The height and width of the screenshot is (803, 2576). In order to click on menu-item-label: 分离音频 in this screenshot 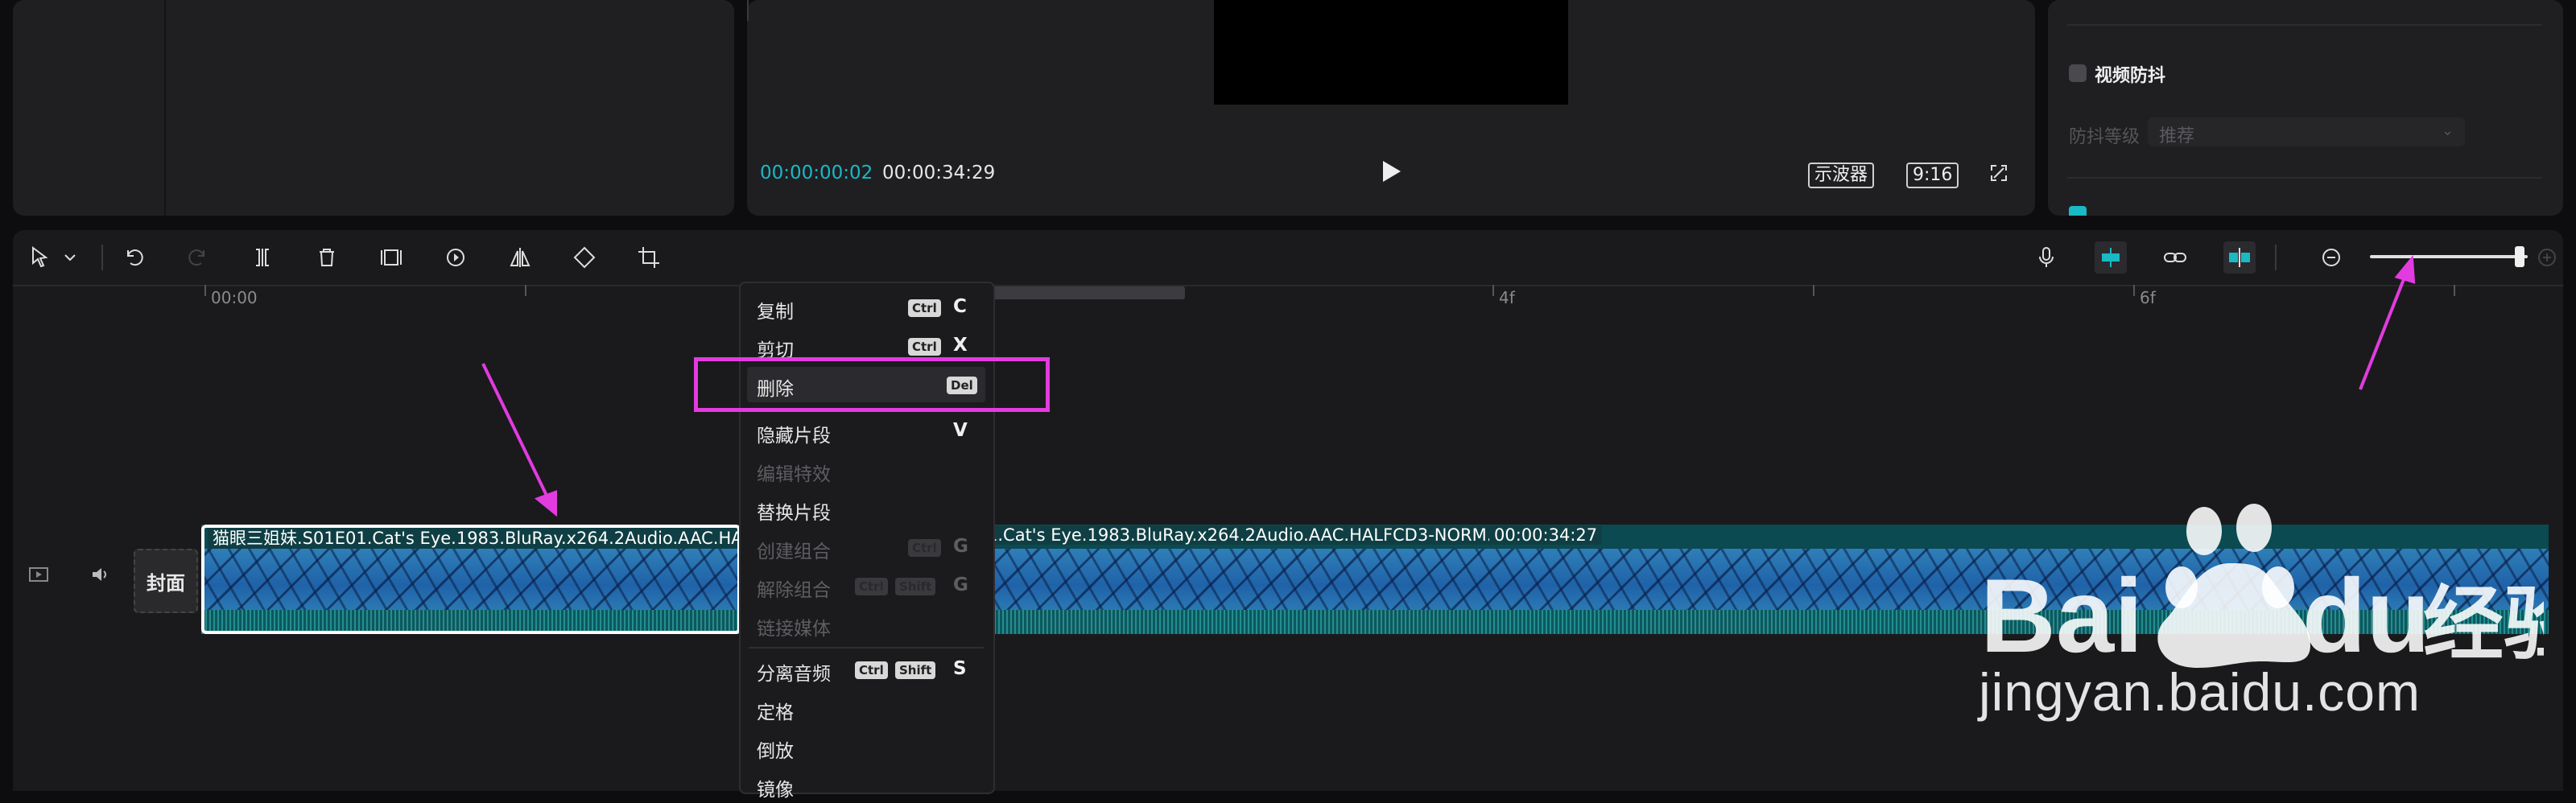, I will do `click(794, 674)`.